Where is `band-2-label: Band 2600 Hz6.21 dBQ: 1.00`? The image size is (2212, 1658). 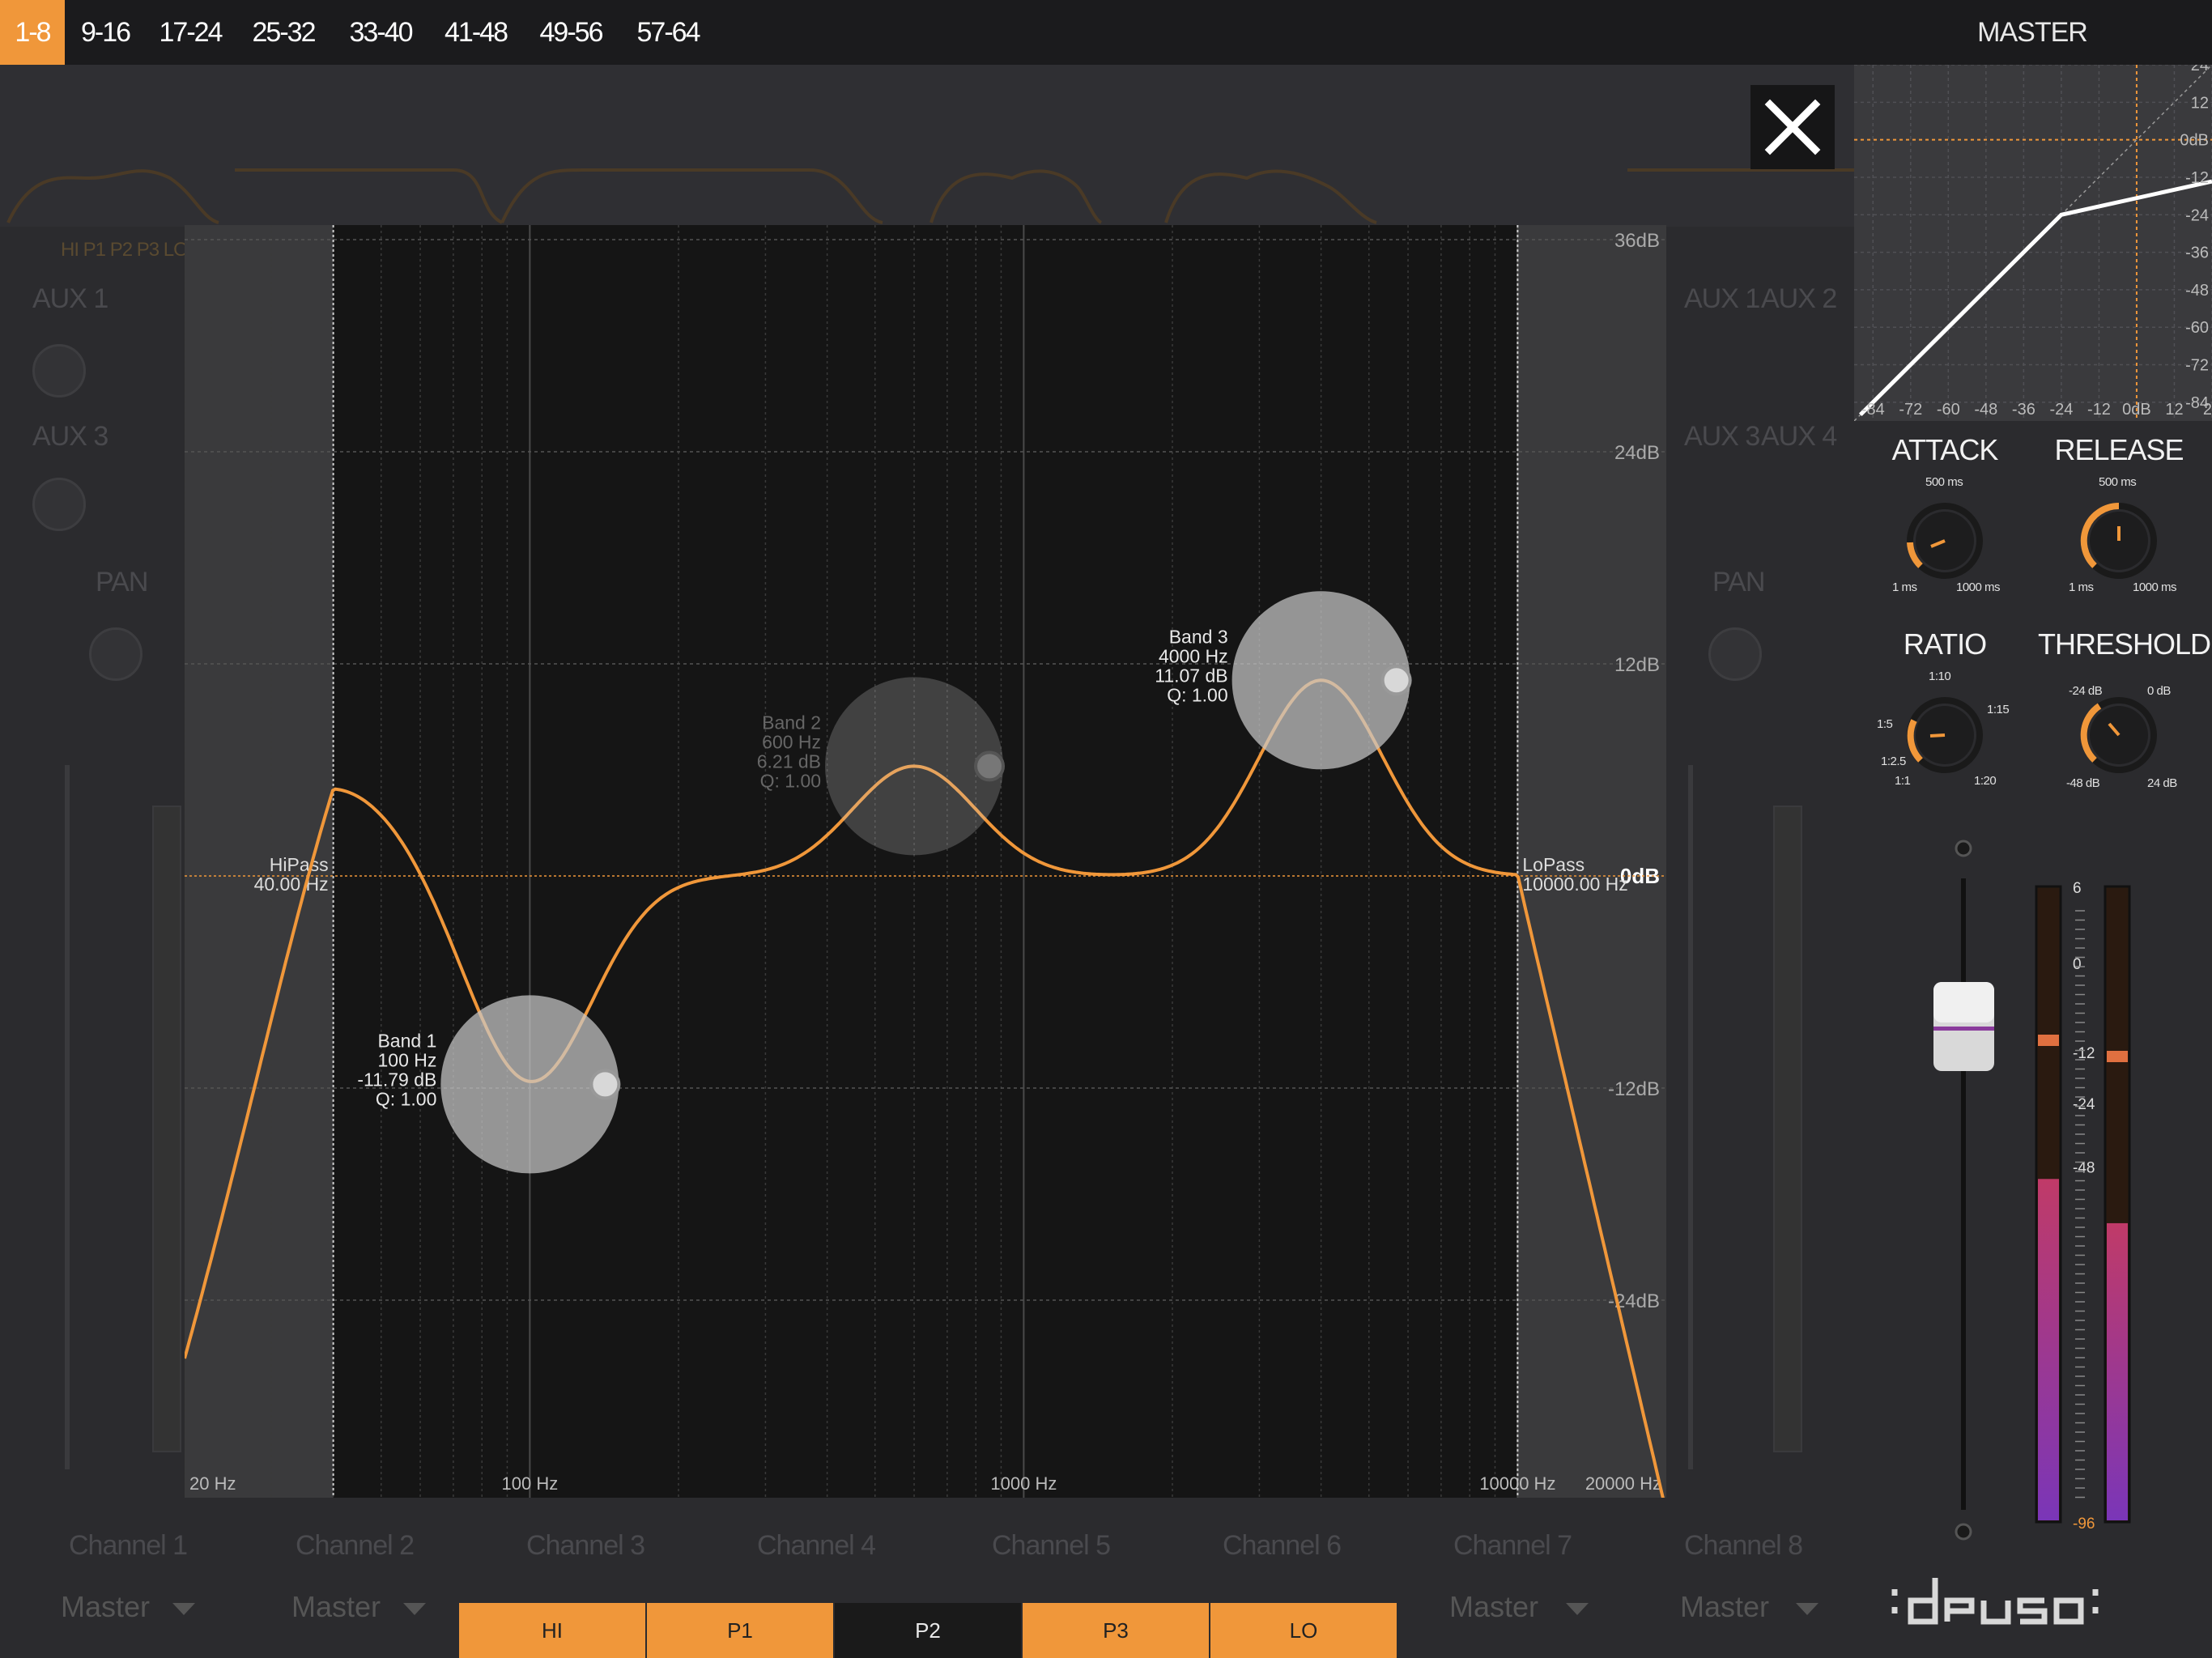
band-2-label: Band 2600 Hz6.21 dBQ: 1.00 is located at coordinates (789, 751).